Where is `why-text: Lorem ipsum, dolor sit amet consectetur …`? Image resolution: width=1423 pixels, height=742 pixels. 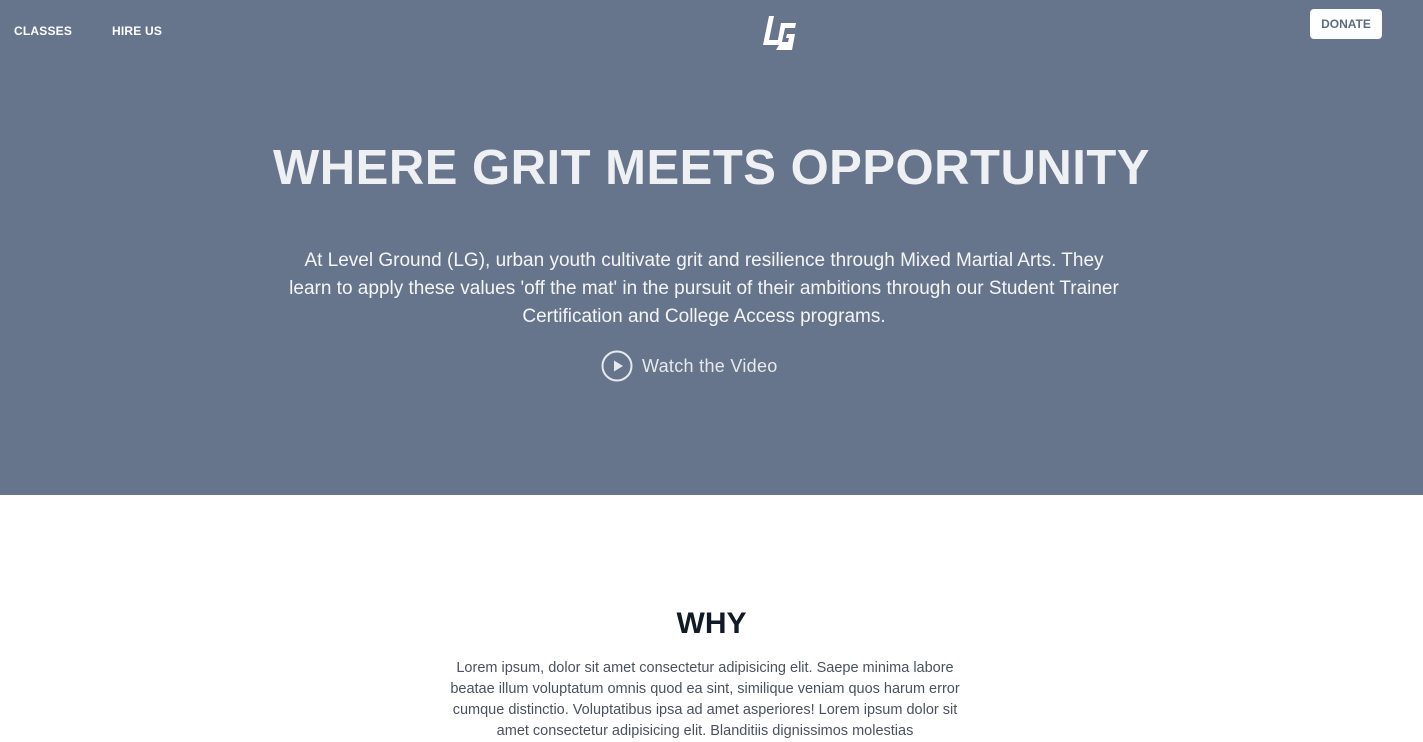
why-text: Lorem ipsum, dolor sit amet consectetur … is located at coordinates (705, 699).